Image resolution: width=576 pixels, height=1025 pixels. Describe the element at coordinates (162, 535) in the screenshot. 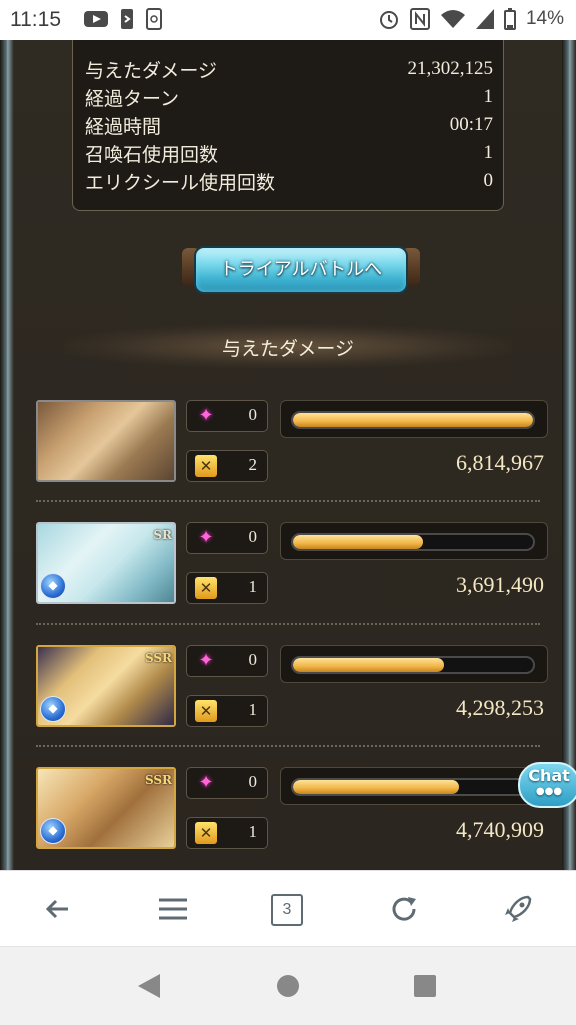

I see `rarity-badge: SR` at that location.